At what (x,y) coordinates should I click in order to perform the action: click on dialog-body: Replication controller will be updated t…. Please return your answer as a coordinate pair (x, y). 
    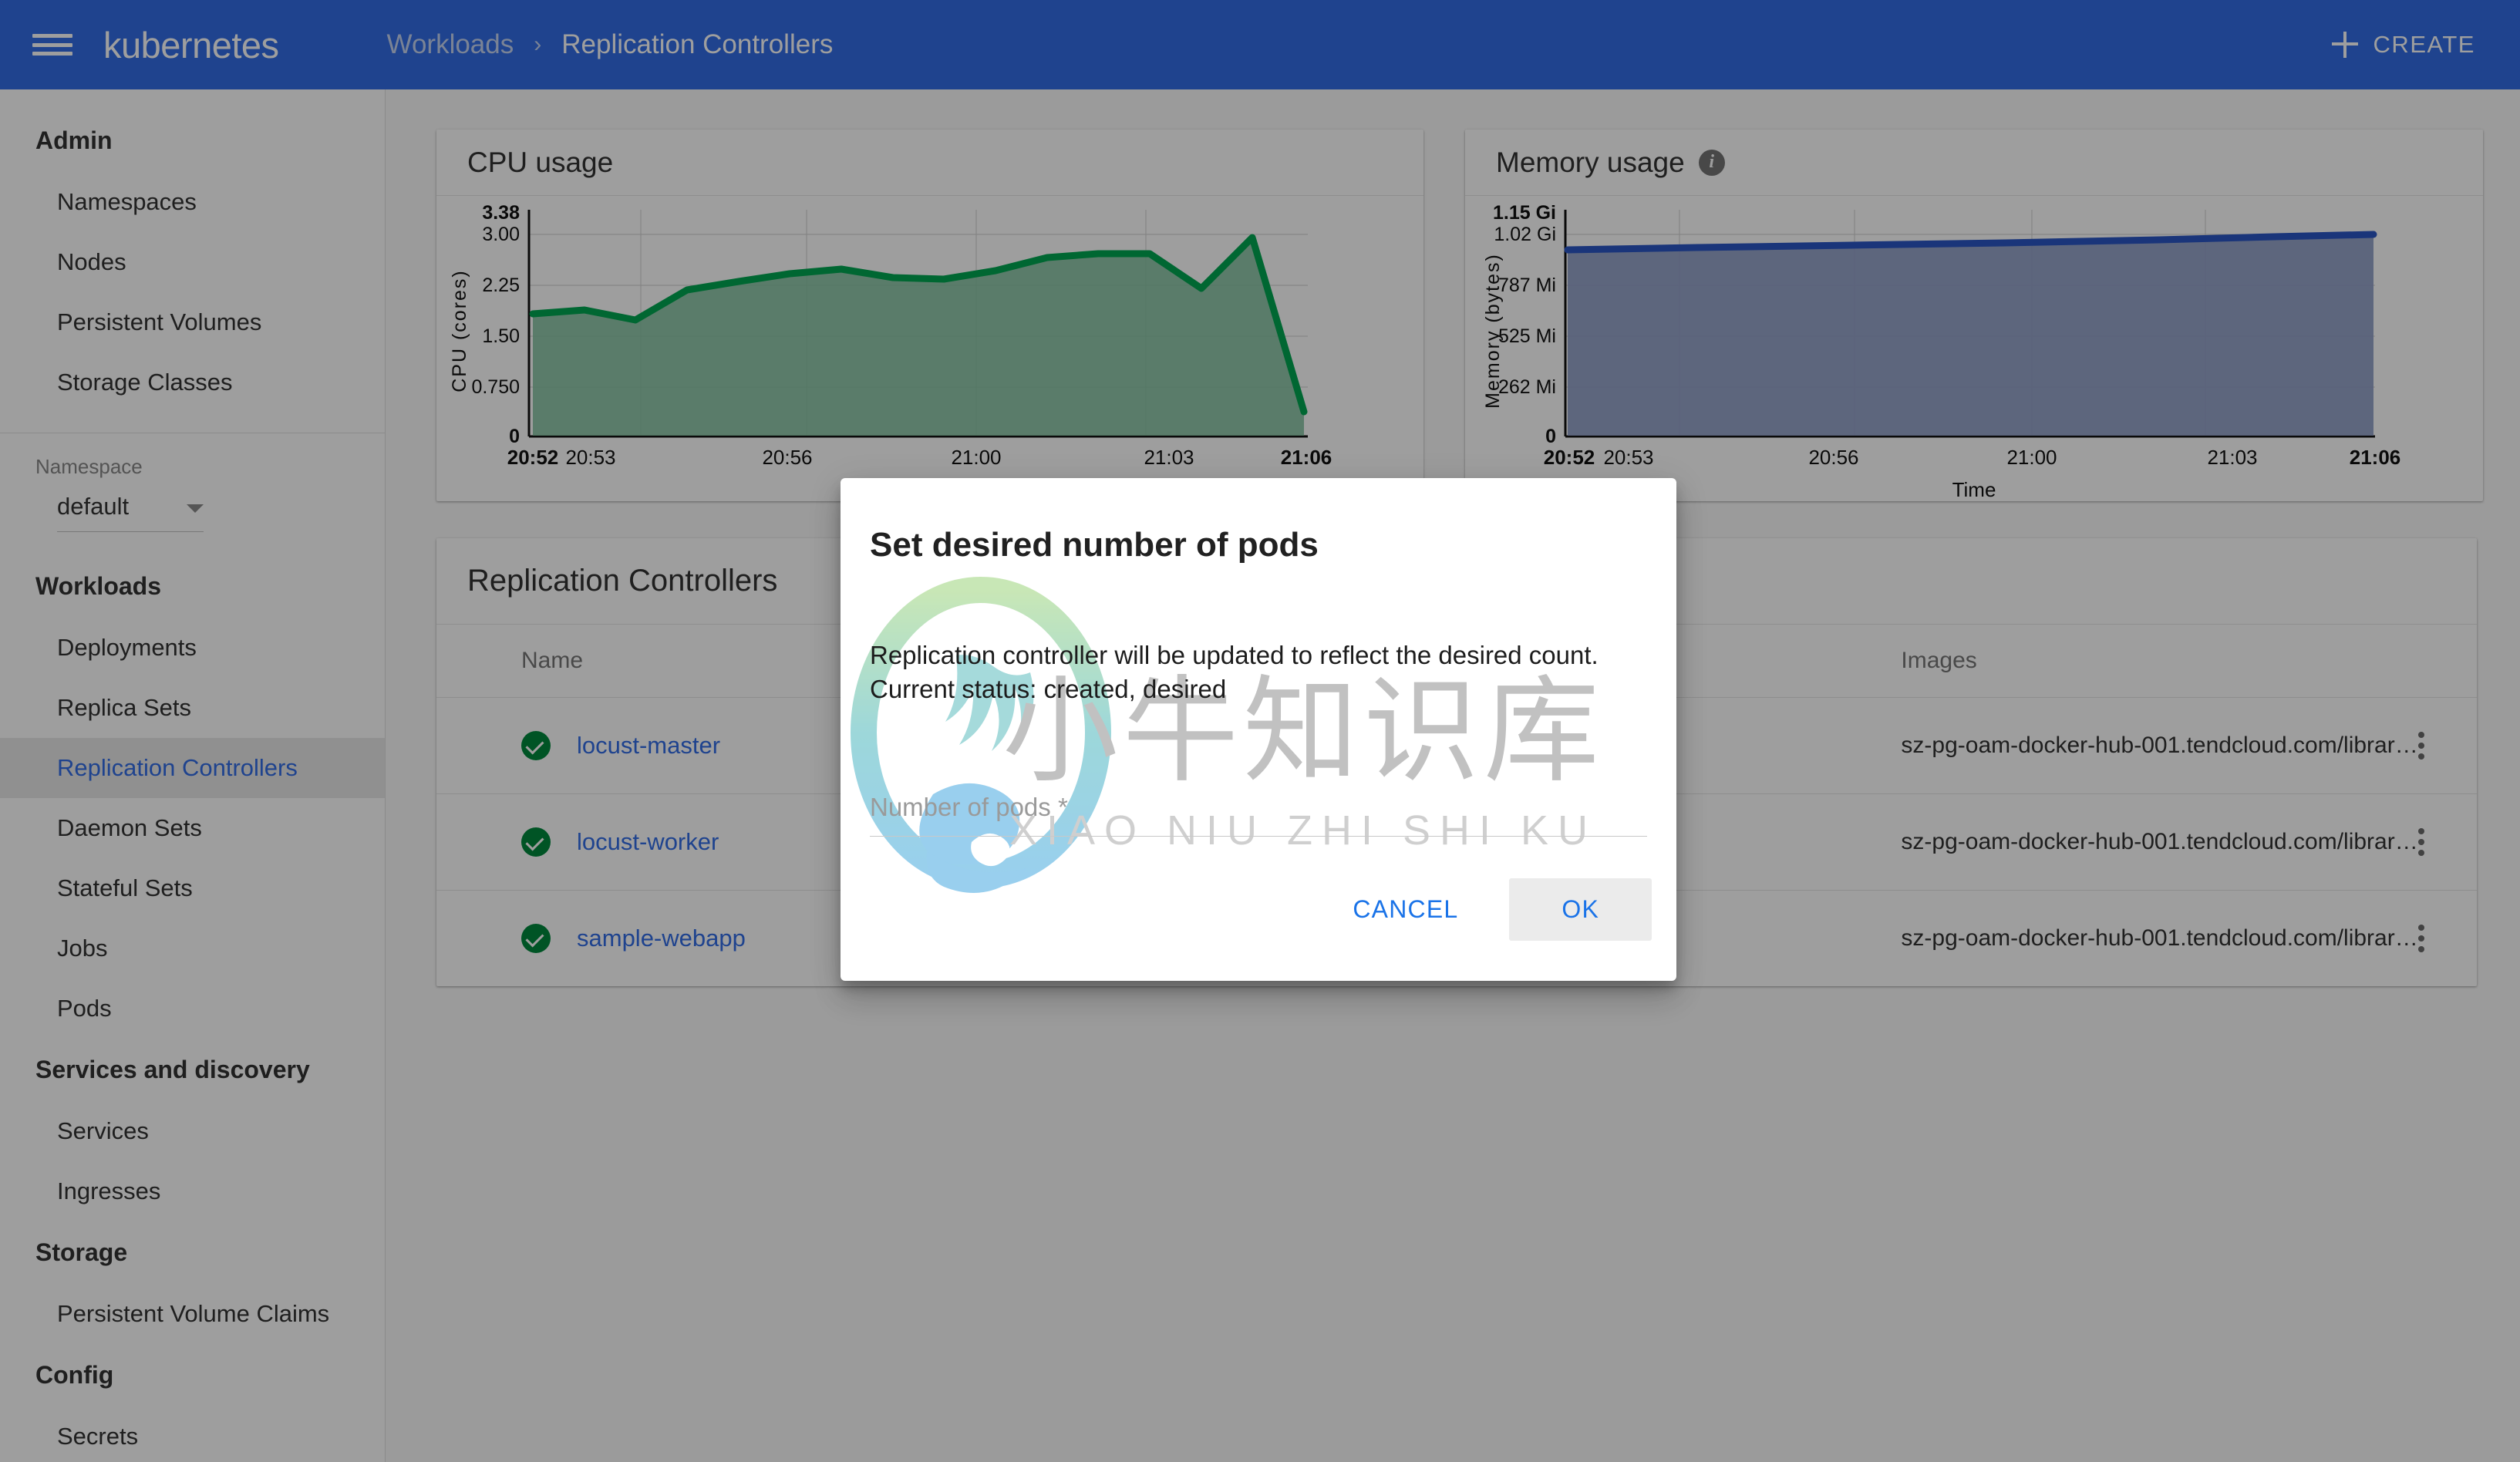
    Looking at the image, I should click on (1258, 635).